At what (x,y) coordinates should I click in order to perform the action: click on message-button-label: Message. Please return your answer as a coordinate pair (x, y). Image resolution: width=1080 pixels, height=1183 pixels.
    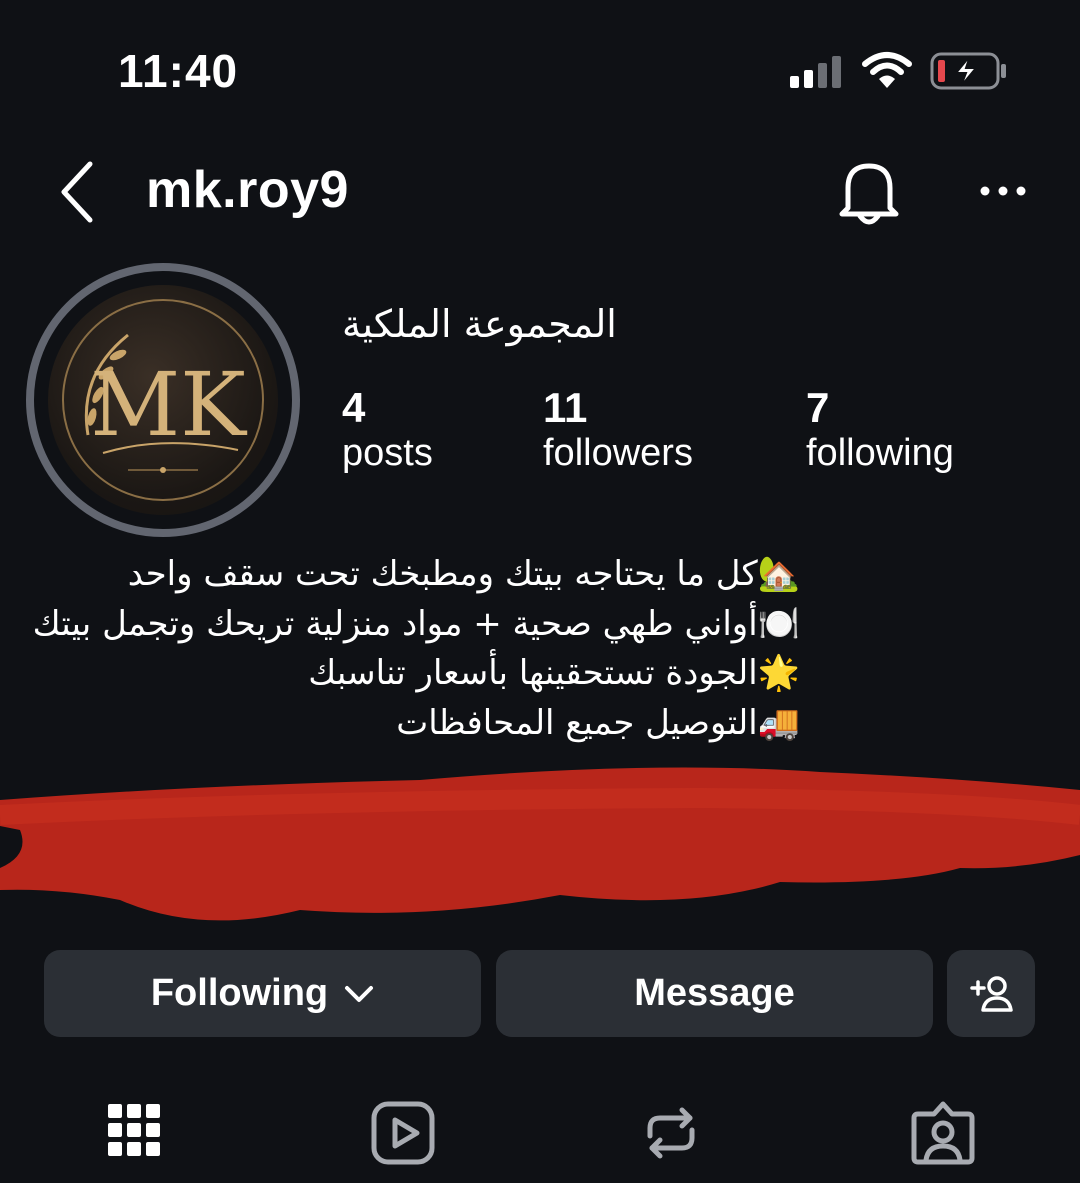
    Looking at the image, I should click on (714, 993).